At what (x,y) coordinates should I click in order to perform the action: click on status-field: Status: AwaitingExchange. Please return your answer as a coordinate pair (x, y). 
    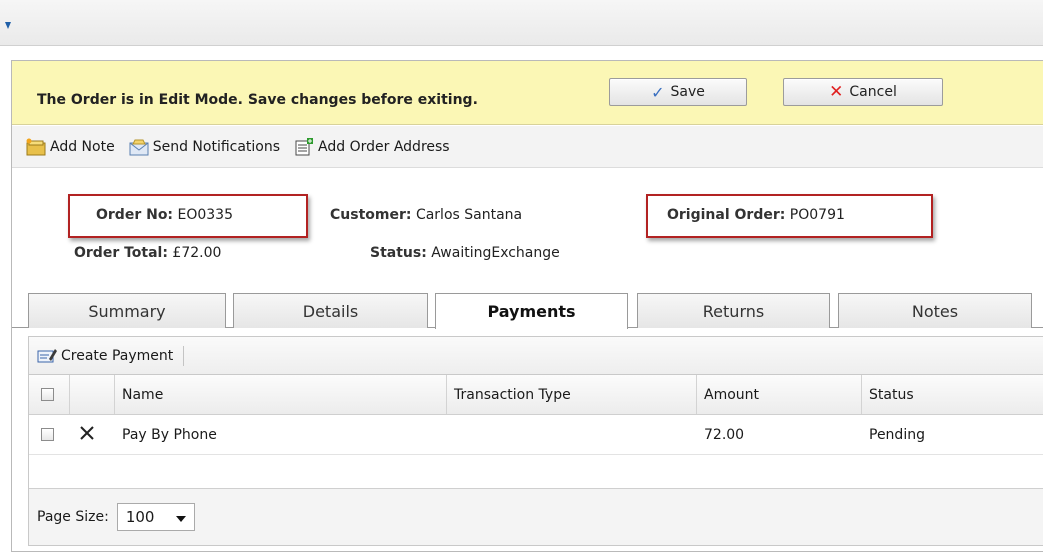
    Looking at the image, I should click on (465, 253).